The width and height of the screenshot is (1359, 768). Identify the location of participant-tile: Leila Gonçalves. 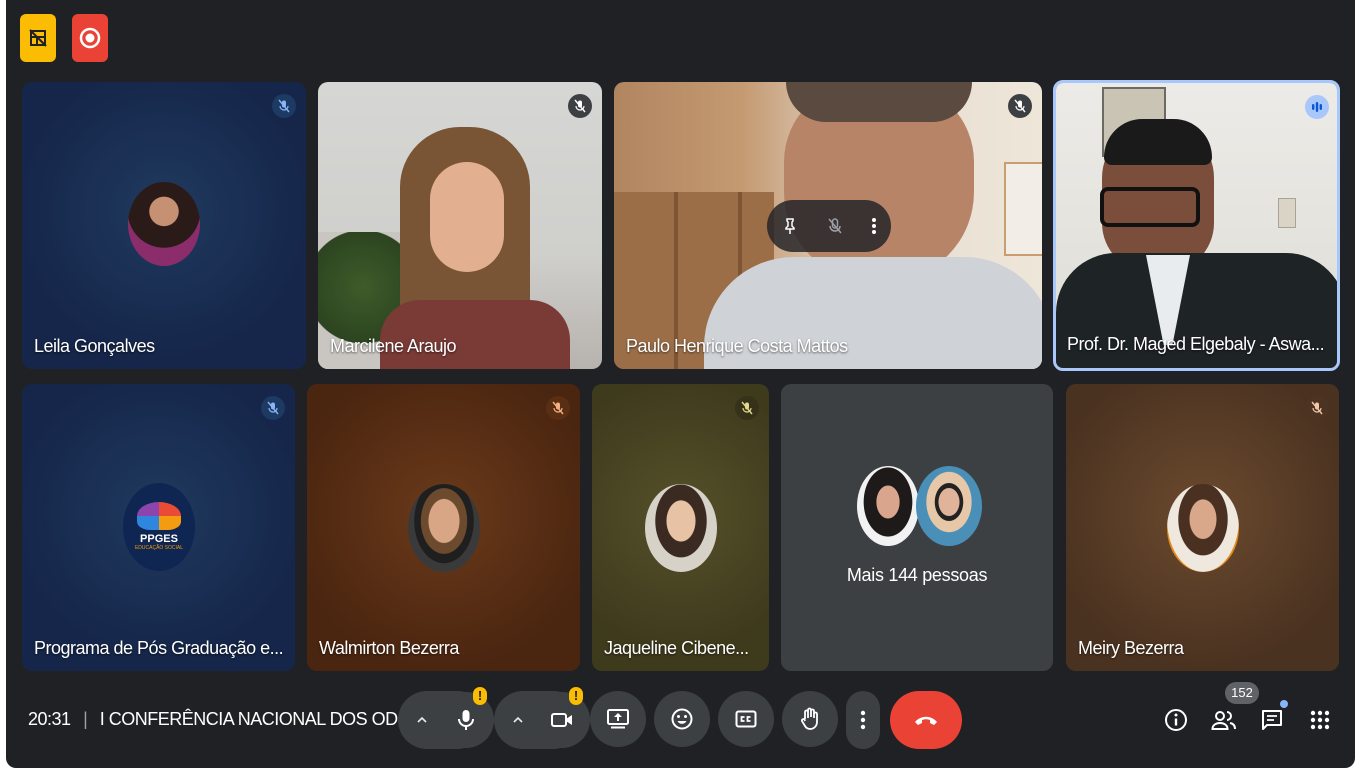
(164, 225).